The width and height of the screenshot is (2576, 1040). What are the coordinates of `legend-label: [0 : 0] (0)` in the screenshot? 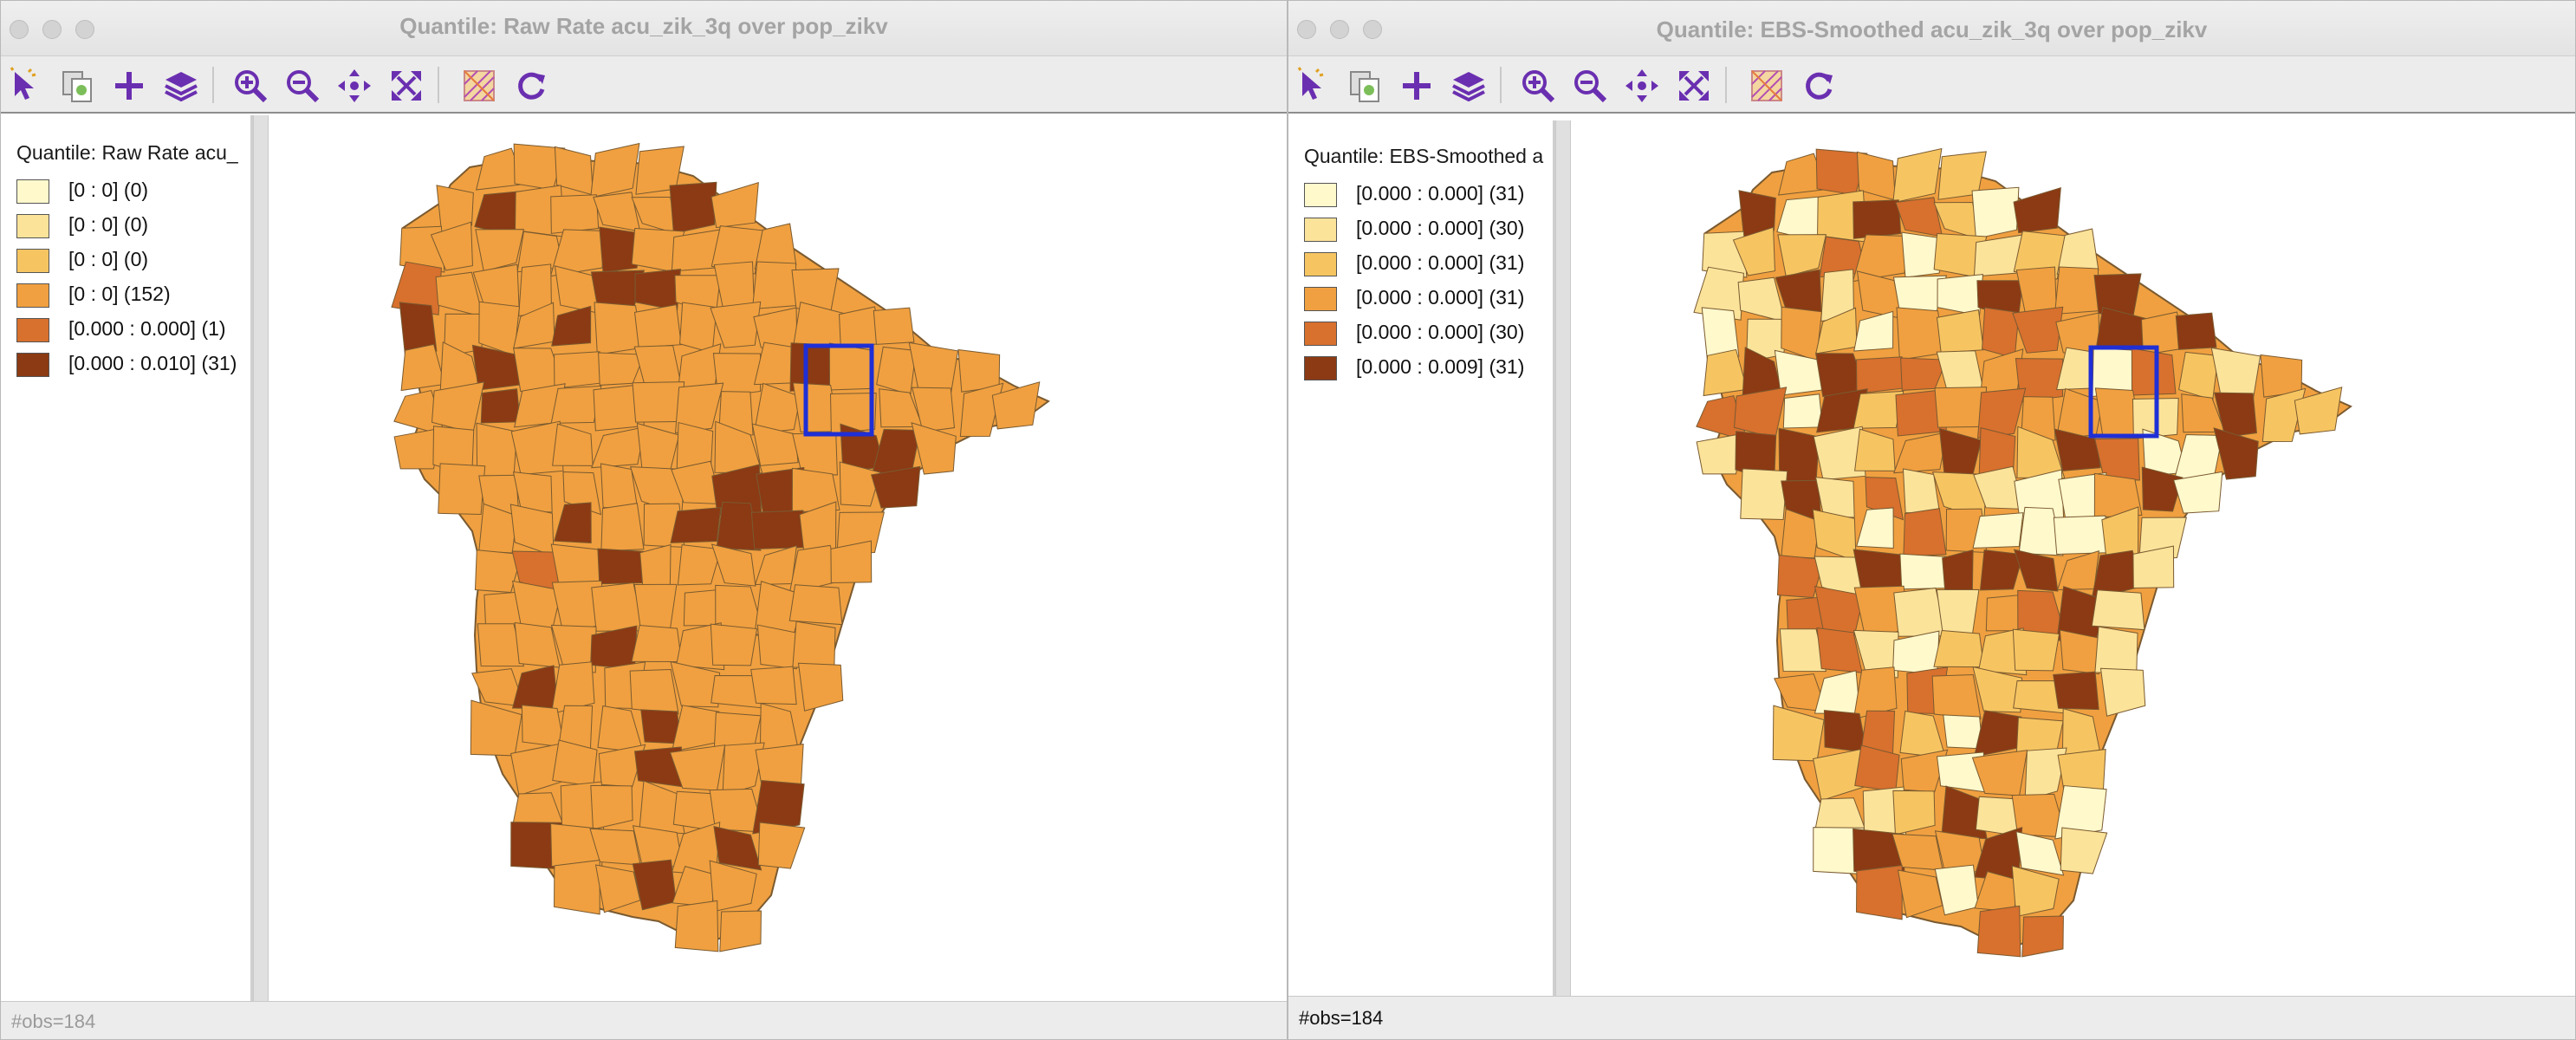 It's located at (109, 224).